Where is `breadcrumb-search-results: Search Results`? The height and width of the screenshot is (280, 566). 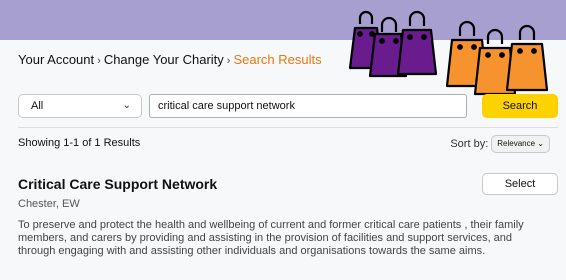 breadcrumb-search-results: Search Results is located at coordinates (277, 59).